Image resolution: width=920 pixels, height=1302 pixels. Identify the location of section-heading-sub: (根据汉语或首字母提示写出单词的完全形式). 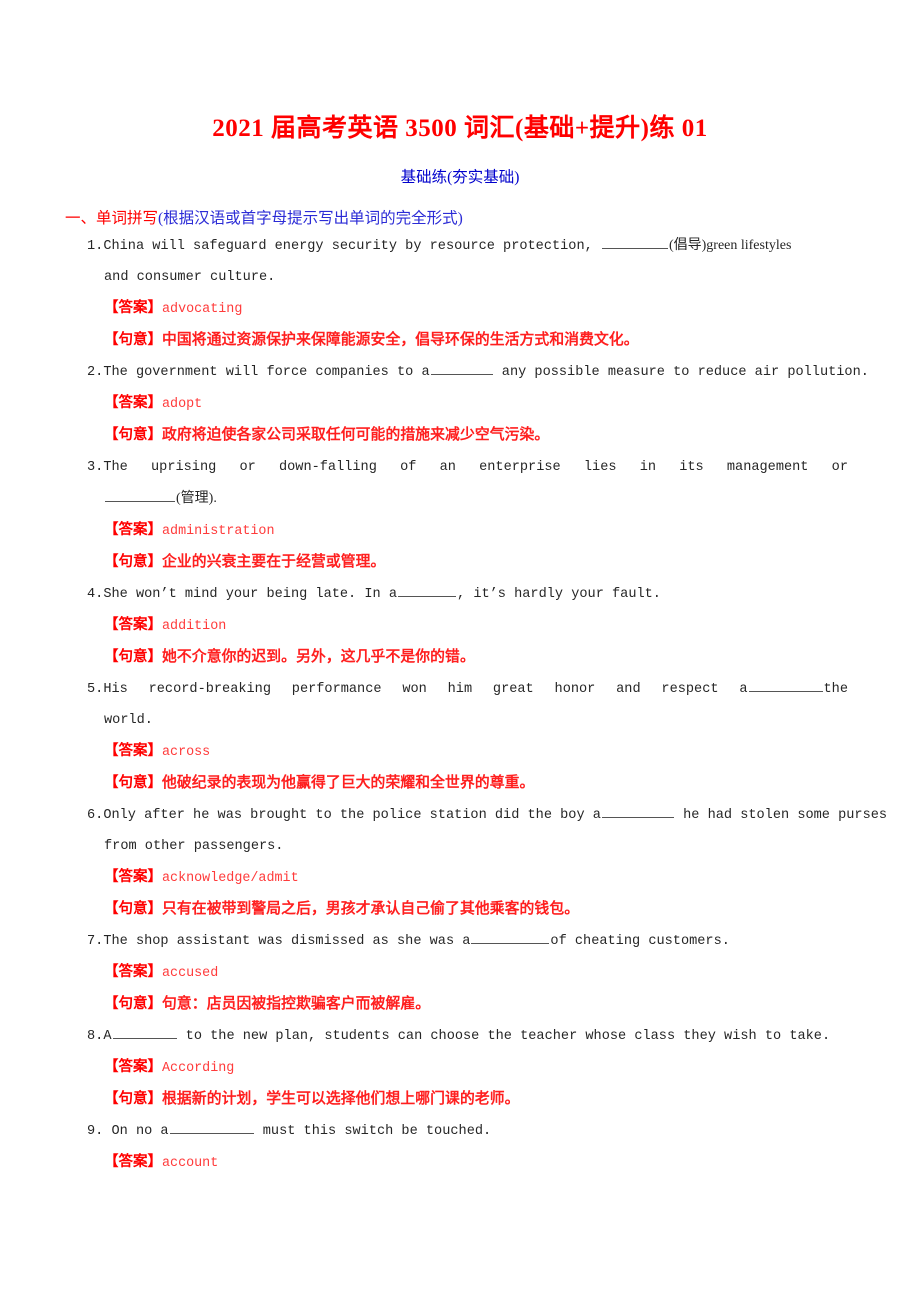
(310, 219).